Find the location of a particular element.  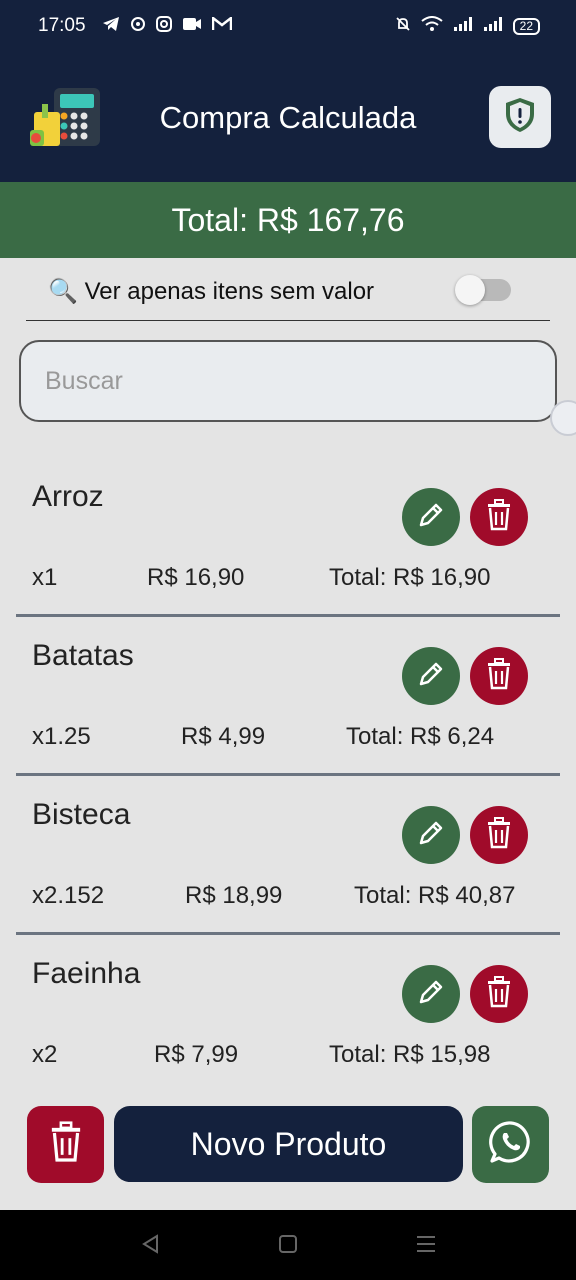

whatsapp-share-button is located at coordinates (510, 1144).